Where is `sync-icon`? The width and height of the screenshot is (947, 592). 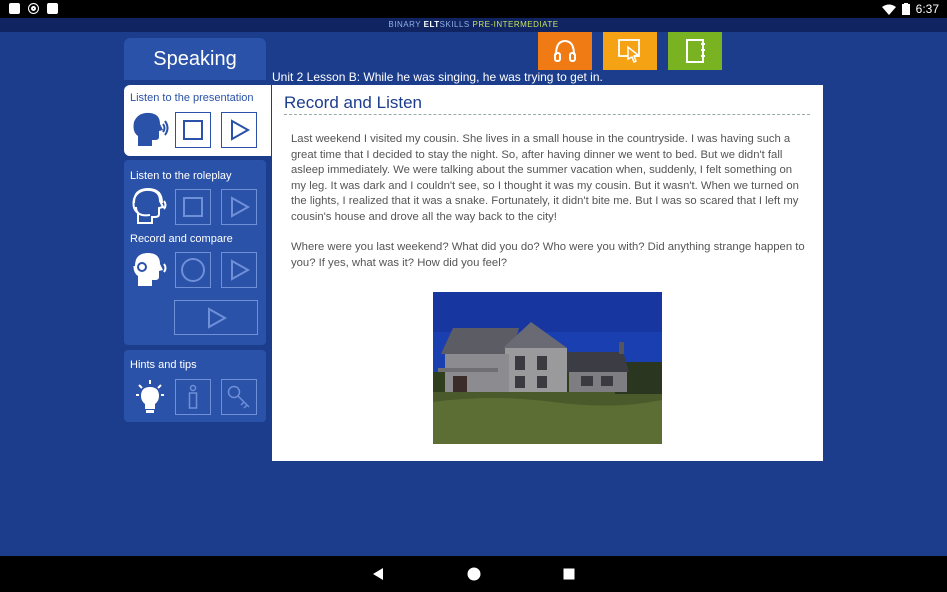 sync-icon is located at coordinates (33, 8).